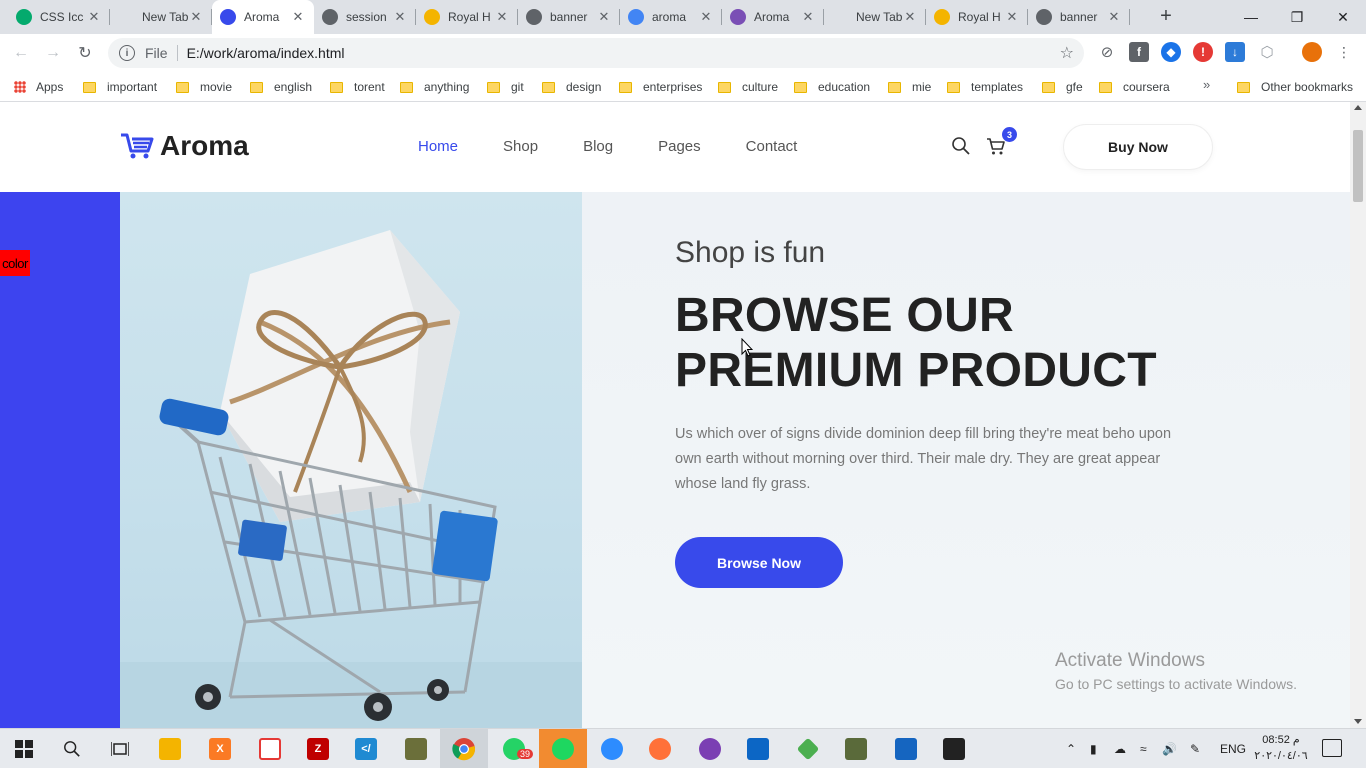  I want to click on bookmark-templates: templates, so click(985, 87).